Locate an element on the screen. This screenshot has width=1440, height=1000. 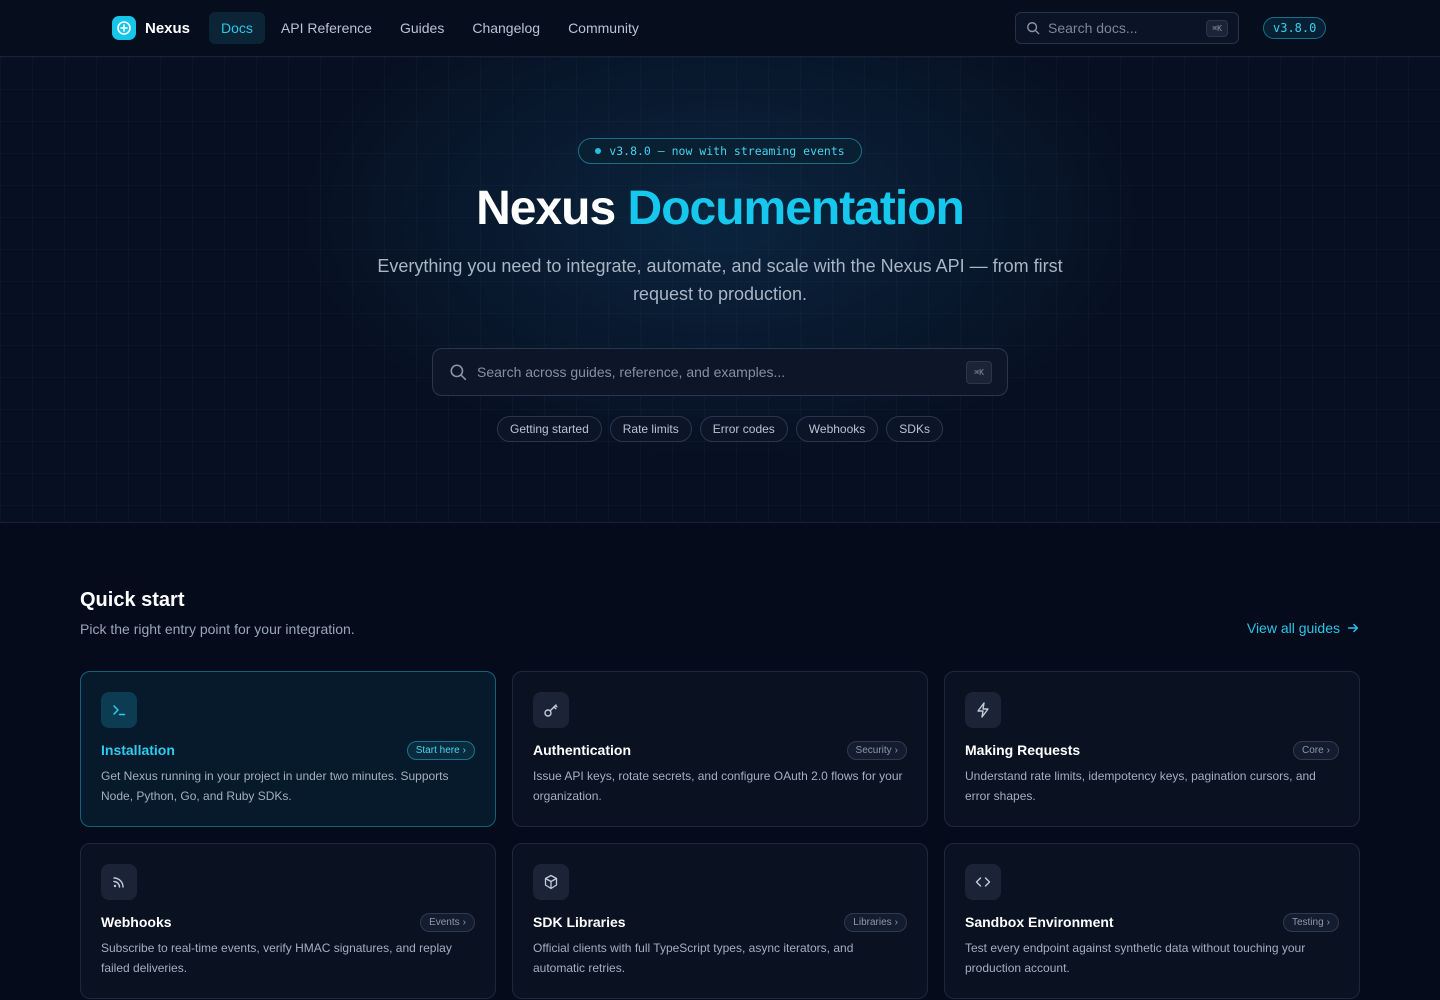
section-title: Quick start is located at coordinates (132, 600).